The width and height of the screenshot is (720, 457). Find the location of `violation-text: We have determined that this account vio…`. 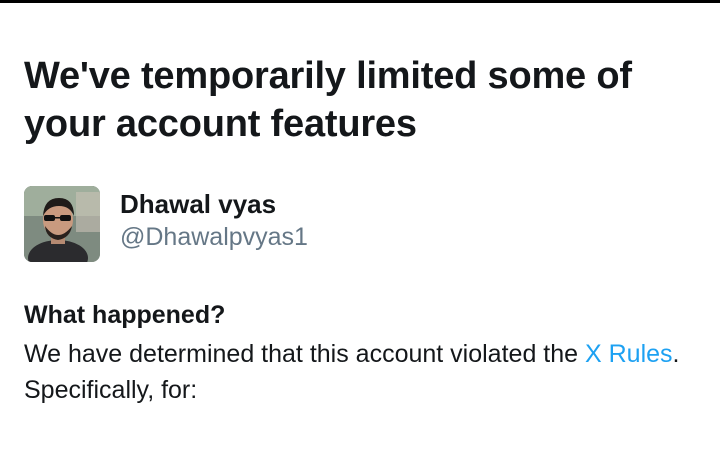

violation-text: We have determined that this account vio… is located at coordinates (304, 354).